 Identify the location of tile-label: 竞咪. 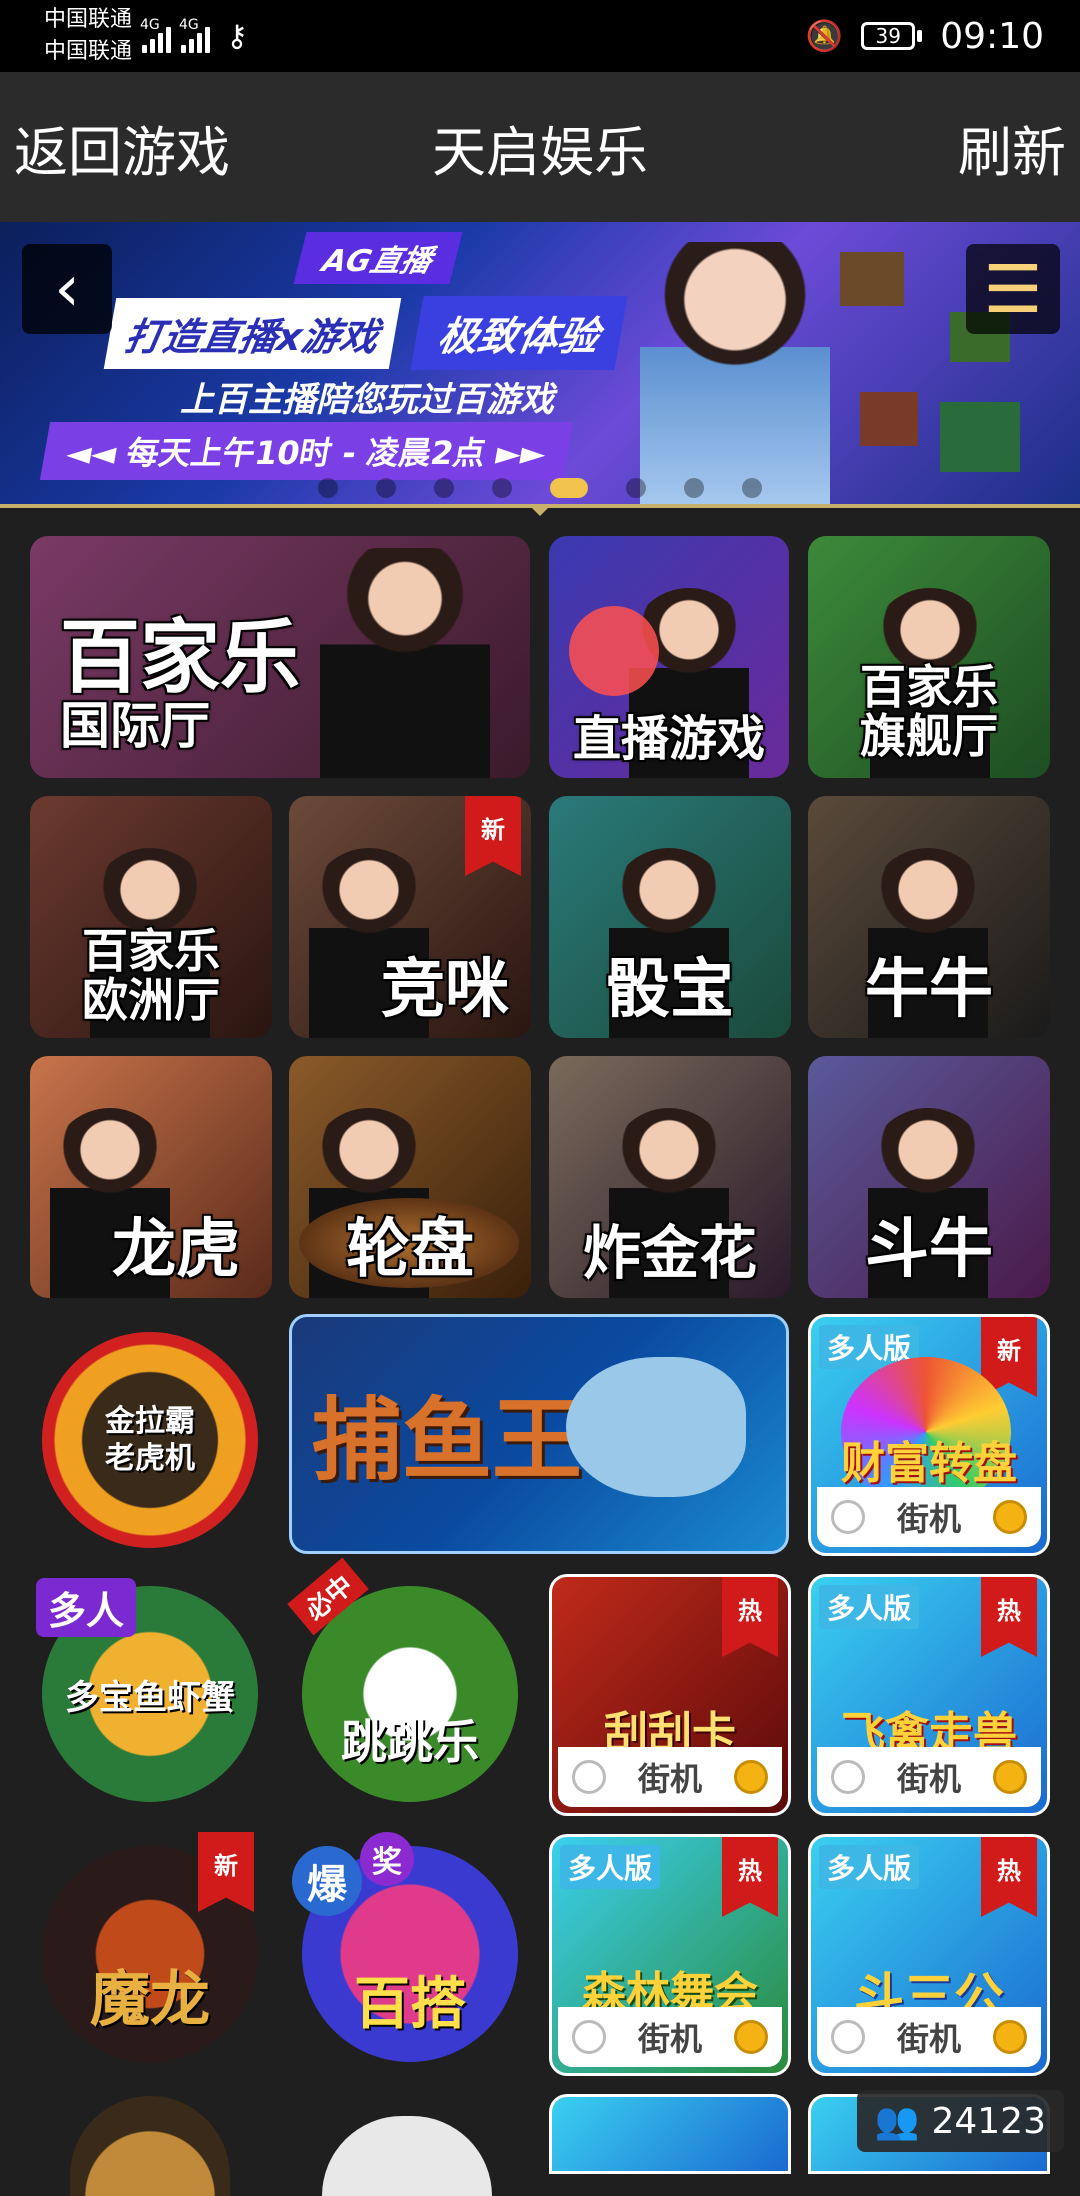
(445, 989).